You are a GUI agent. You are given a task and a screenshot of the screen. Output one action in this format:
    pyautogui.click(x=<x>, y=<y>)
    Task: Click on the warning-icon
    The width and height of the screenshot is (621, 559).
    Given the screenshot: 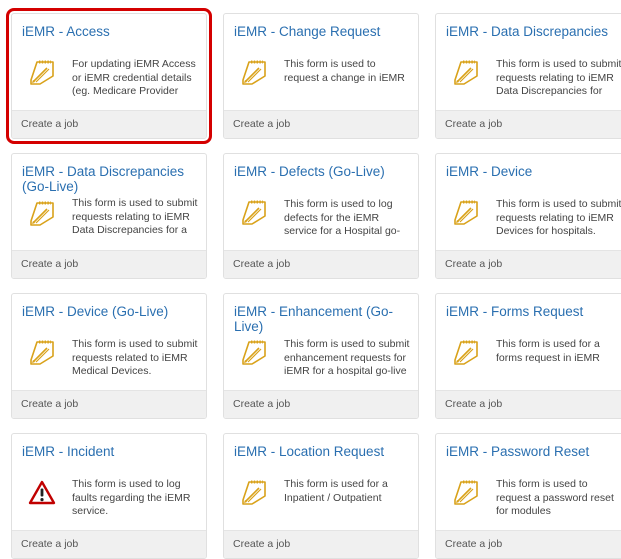 What is the action you would take?
    pyautogui.click(x=42, y=493)
    